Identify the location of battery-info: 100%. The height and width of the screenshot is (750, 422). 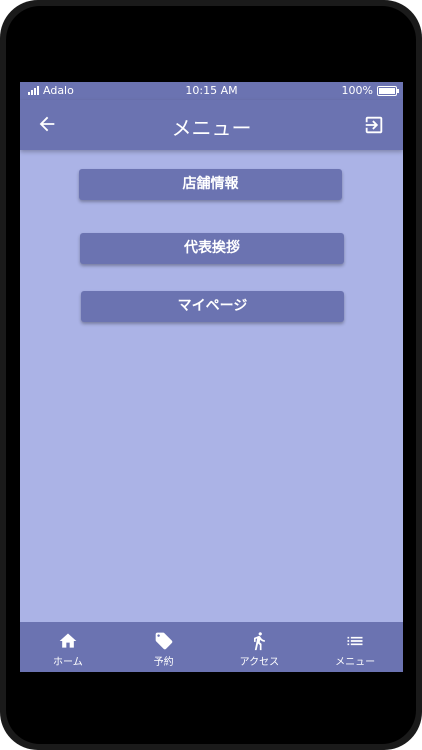
(370, 90).